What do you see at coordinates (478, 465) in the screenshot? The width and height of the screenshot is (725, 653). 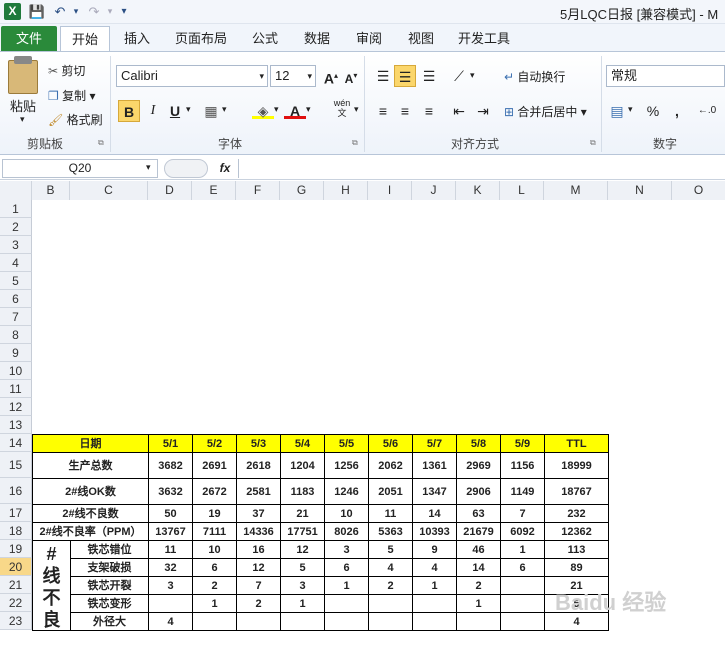 I see `data-cell: 2969` at bounding box center [478, 465].